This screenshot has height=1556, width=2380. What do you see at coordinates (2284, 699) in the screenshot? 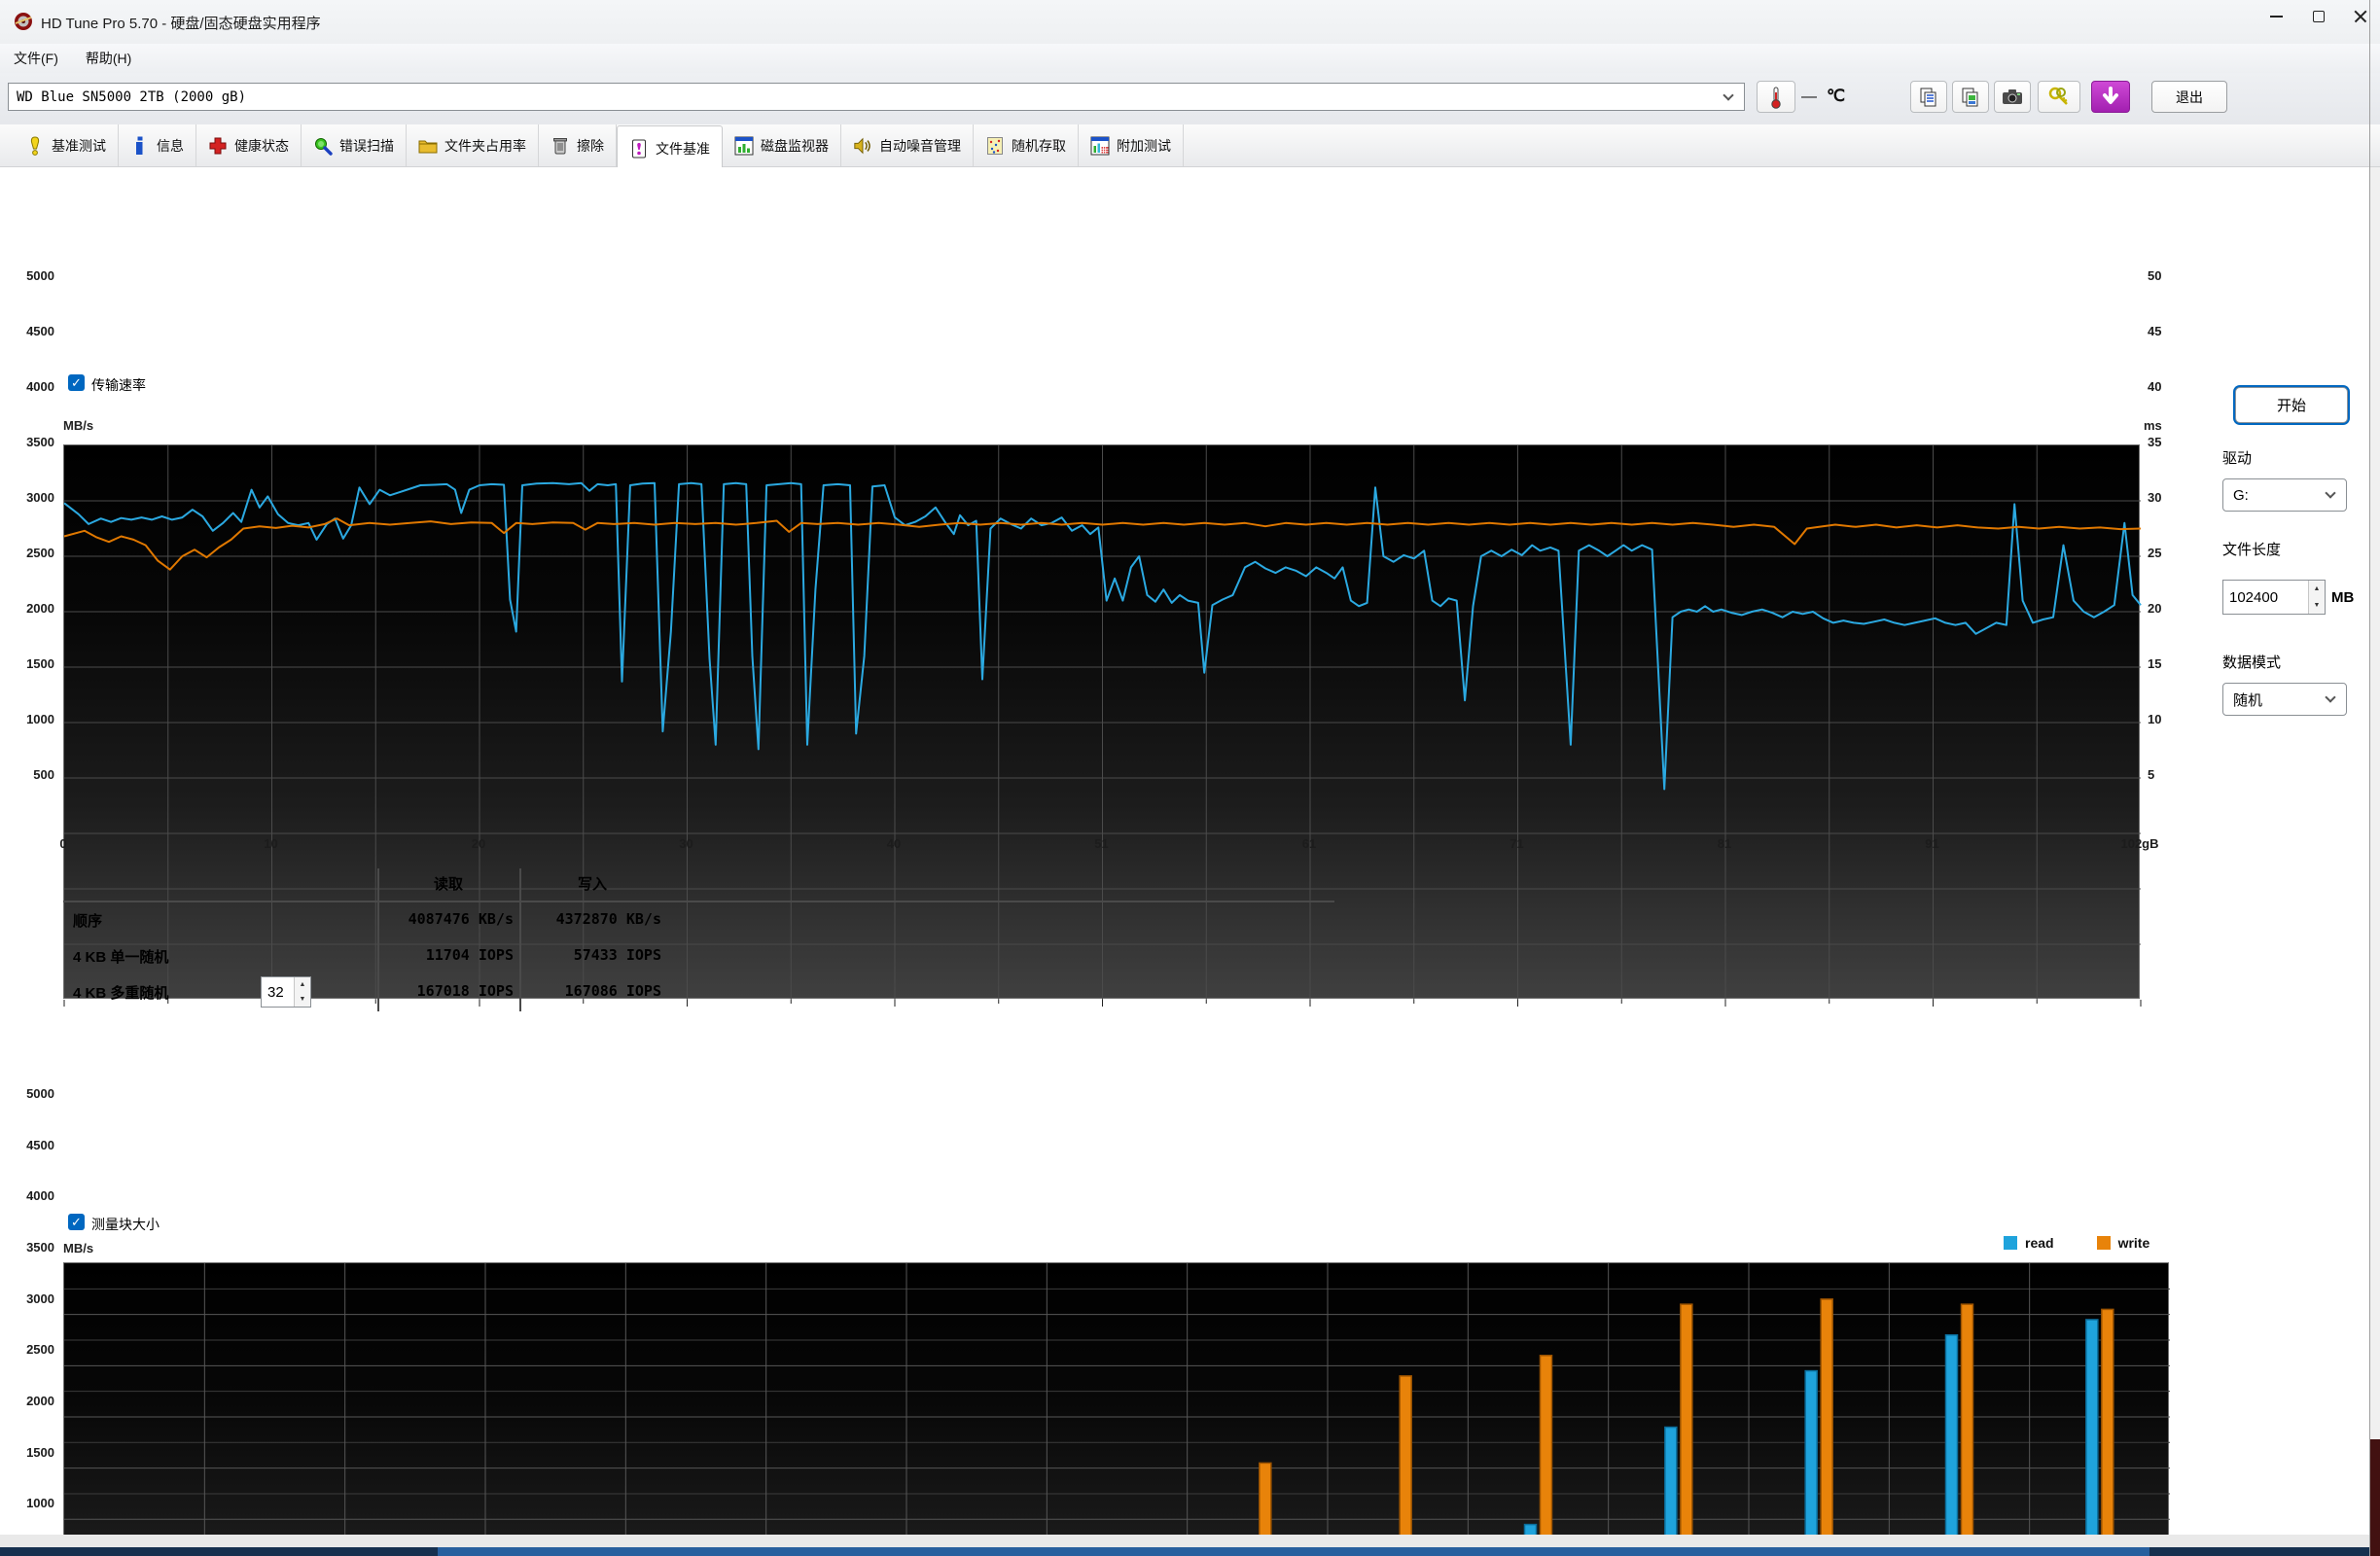
I see `data-mode-select: 随机` at bounding box center [2284, 699].